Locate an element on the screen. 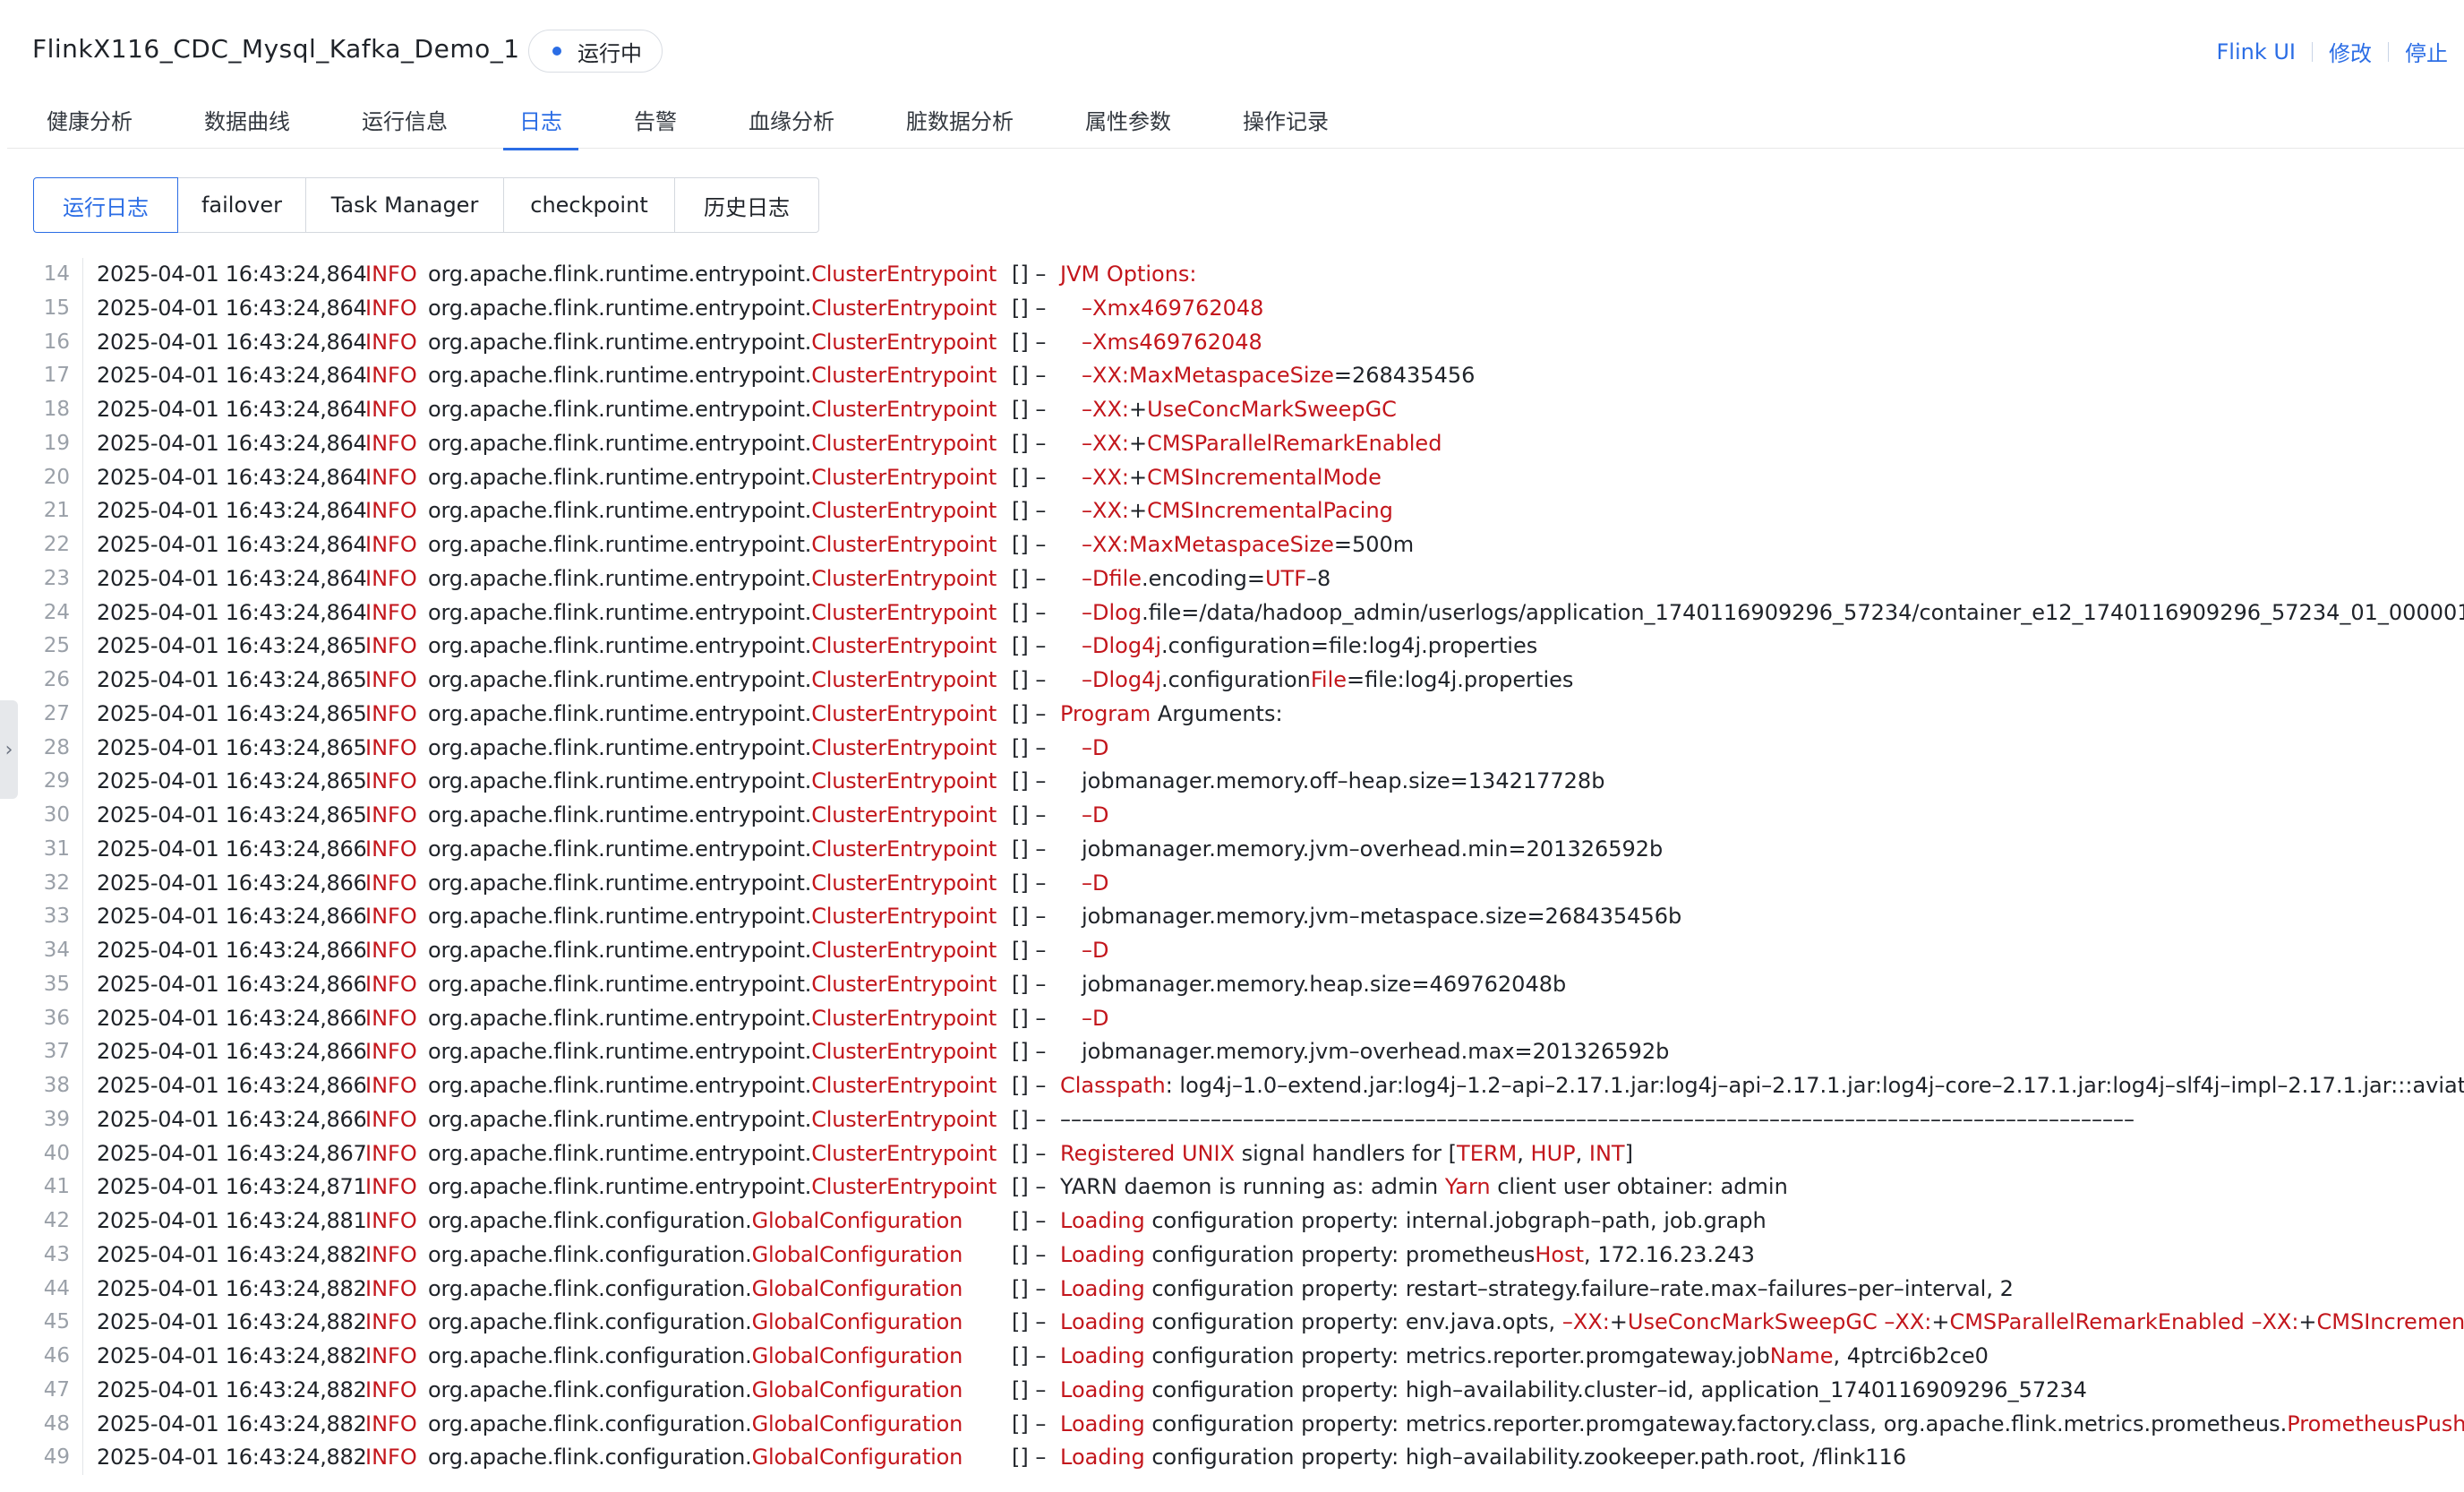 Image resolution: width=2464 pixels, height=1492 pixels. tab-runtime-info: 运行信息 is located at coordinates (405, 127).